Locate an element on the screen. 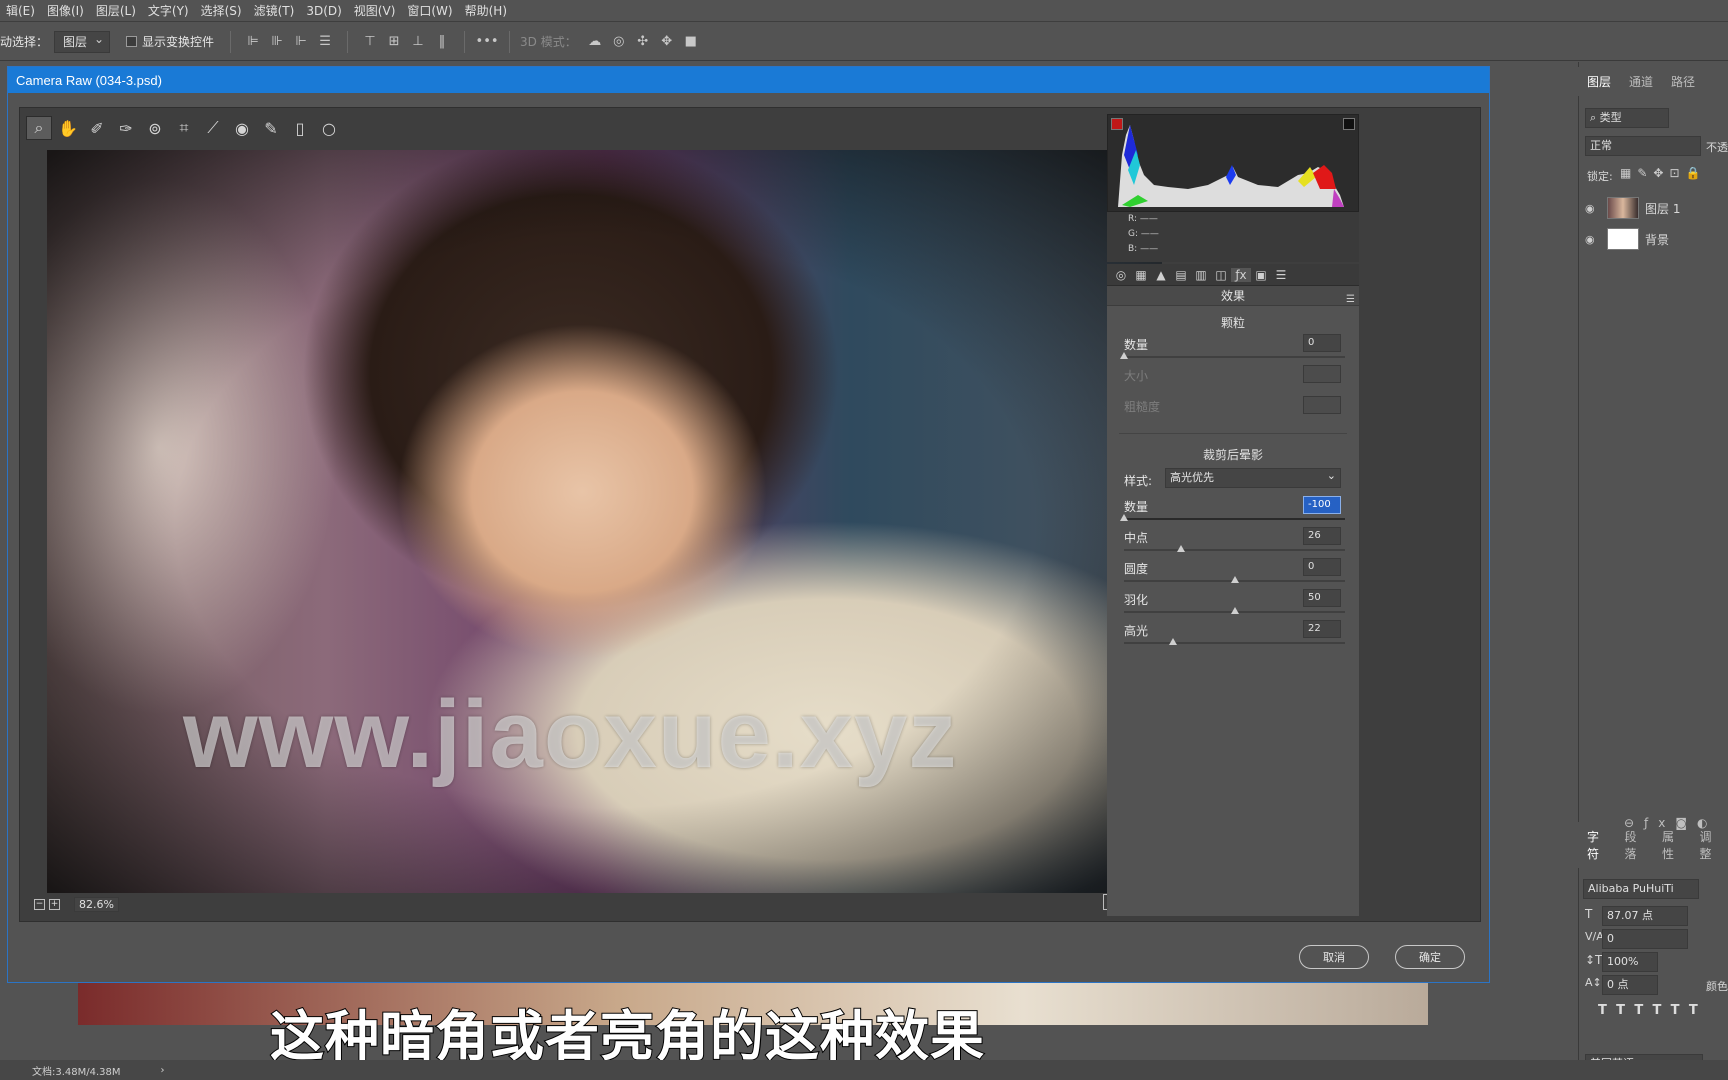 Image resolution: width=1728 pixels, height=1080 pixels. auto-select-dropdown: 图层 is located at coordinates (82, 41).